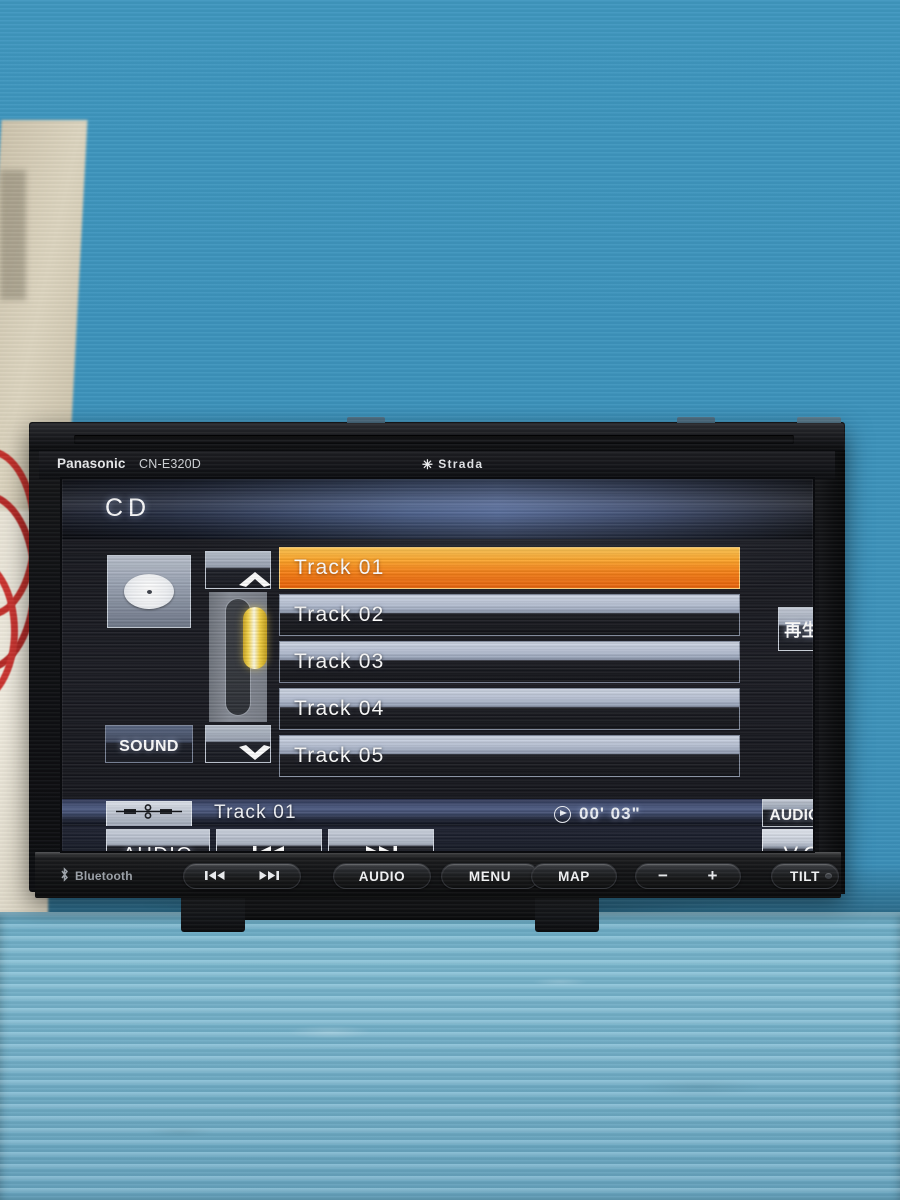 The image size is (900, 1200). Describe the element at coordinates (255, 812) in the screenshot. I see `now-playing-title: Track 01` at that location.